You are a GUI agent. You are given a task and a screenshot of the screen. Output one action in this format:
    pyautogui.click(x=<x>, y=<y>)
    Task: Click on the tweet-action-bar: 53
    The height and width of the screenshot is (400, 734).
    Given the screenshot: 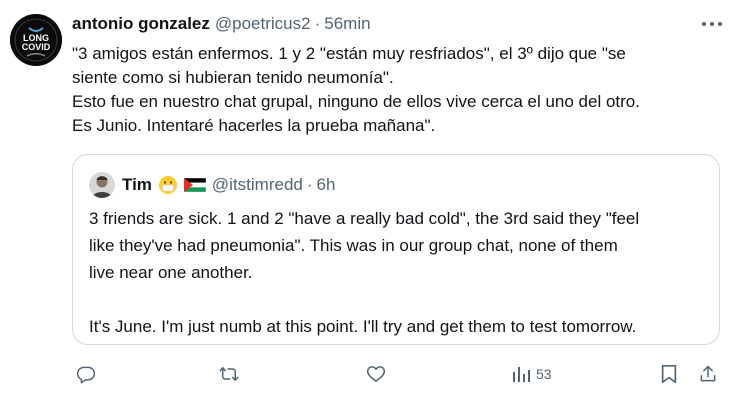 What is the action you would take?
    pyautogui.click(x=397, y=374)
    